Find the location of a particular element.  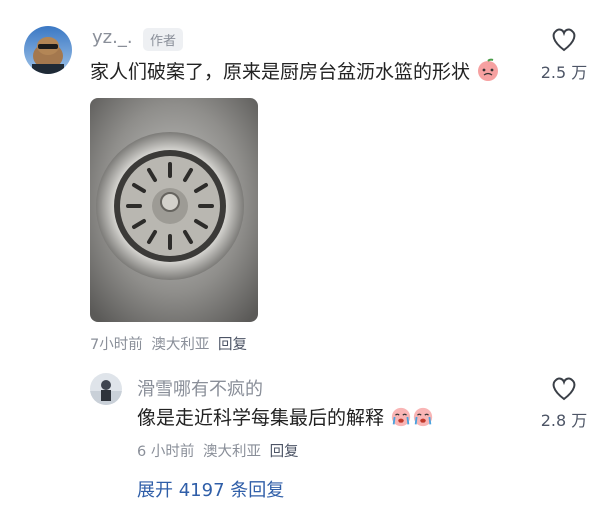

comment-meta: 7小时前 澳大利亚 回复 is located at coordinates (170, 343).